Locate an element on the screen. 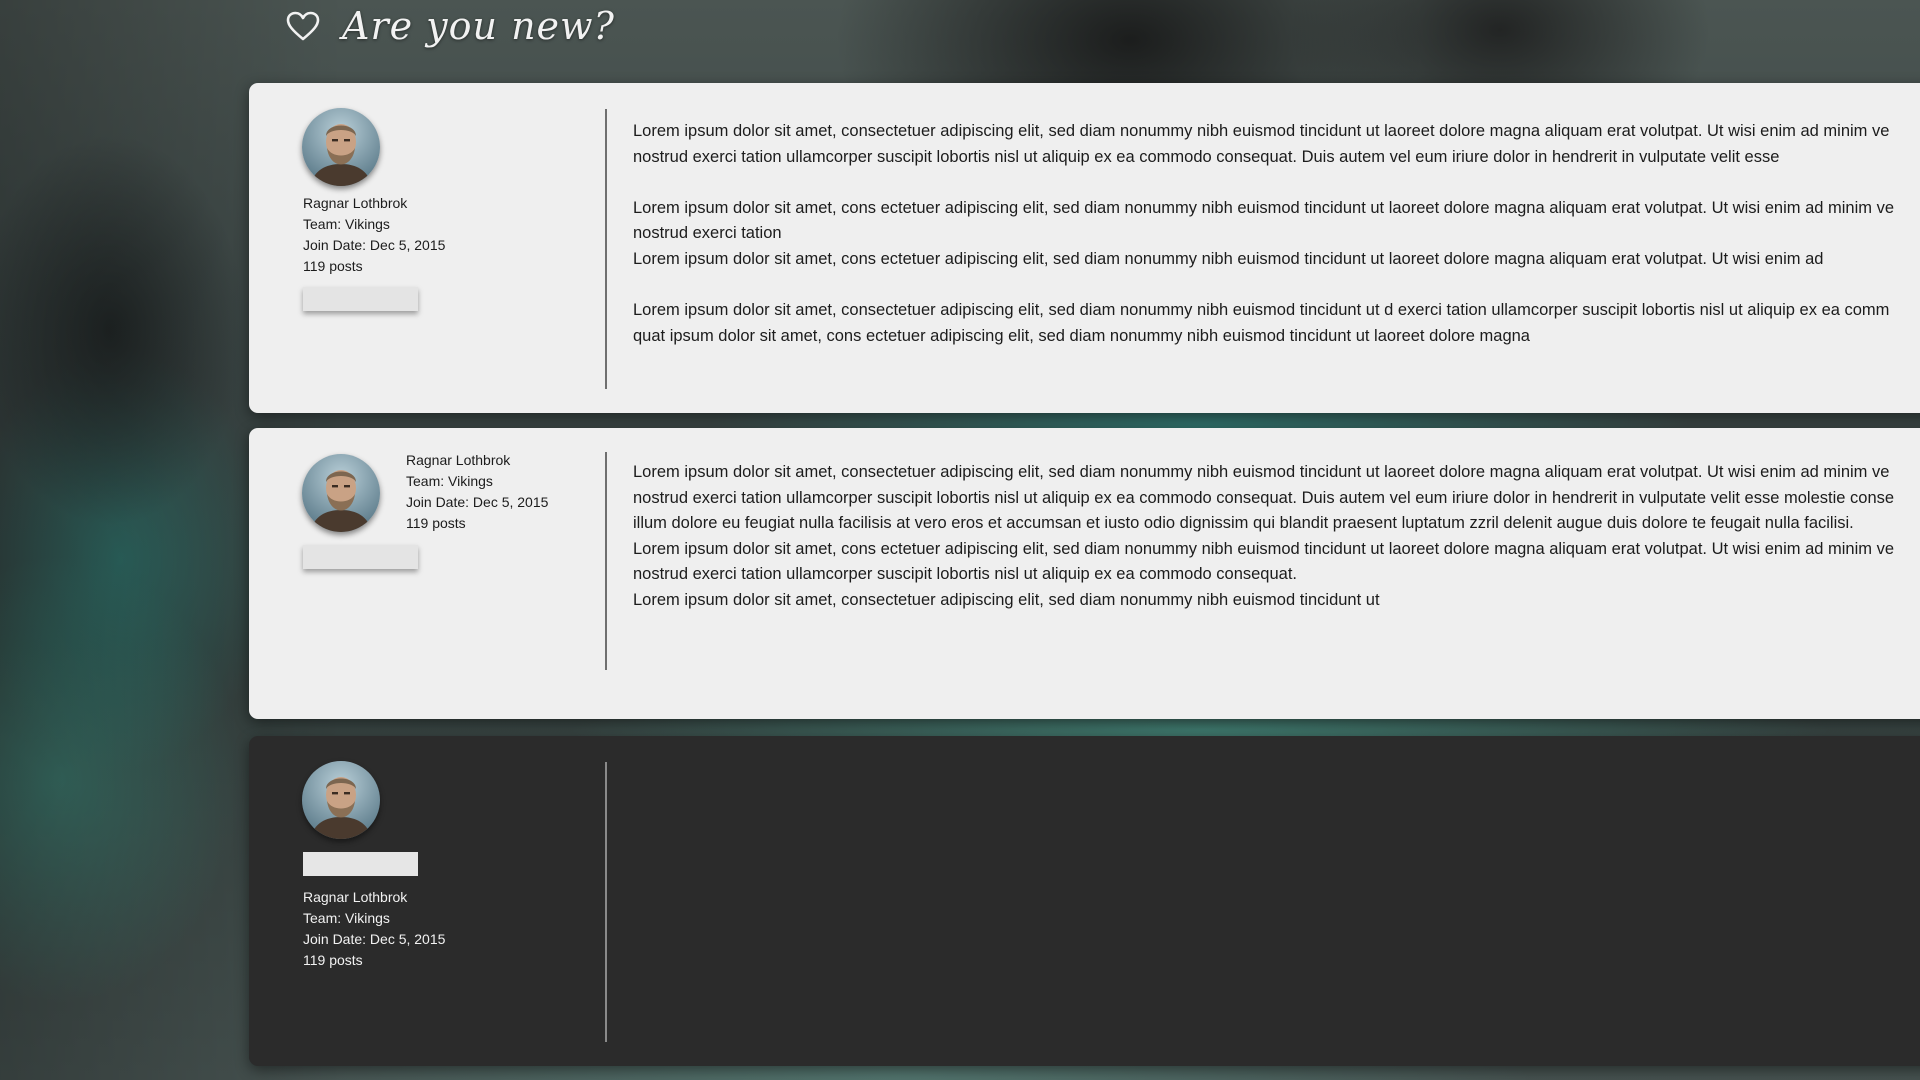 This screenshot has height=1080, width=1920. post-text-line: nostrud exerci tation is located at coordinates (707, 233).